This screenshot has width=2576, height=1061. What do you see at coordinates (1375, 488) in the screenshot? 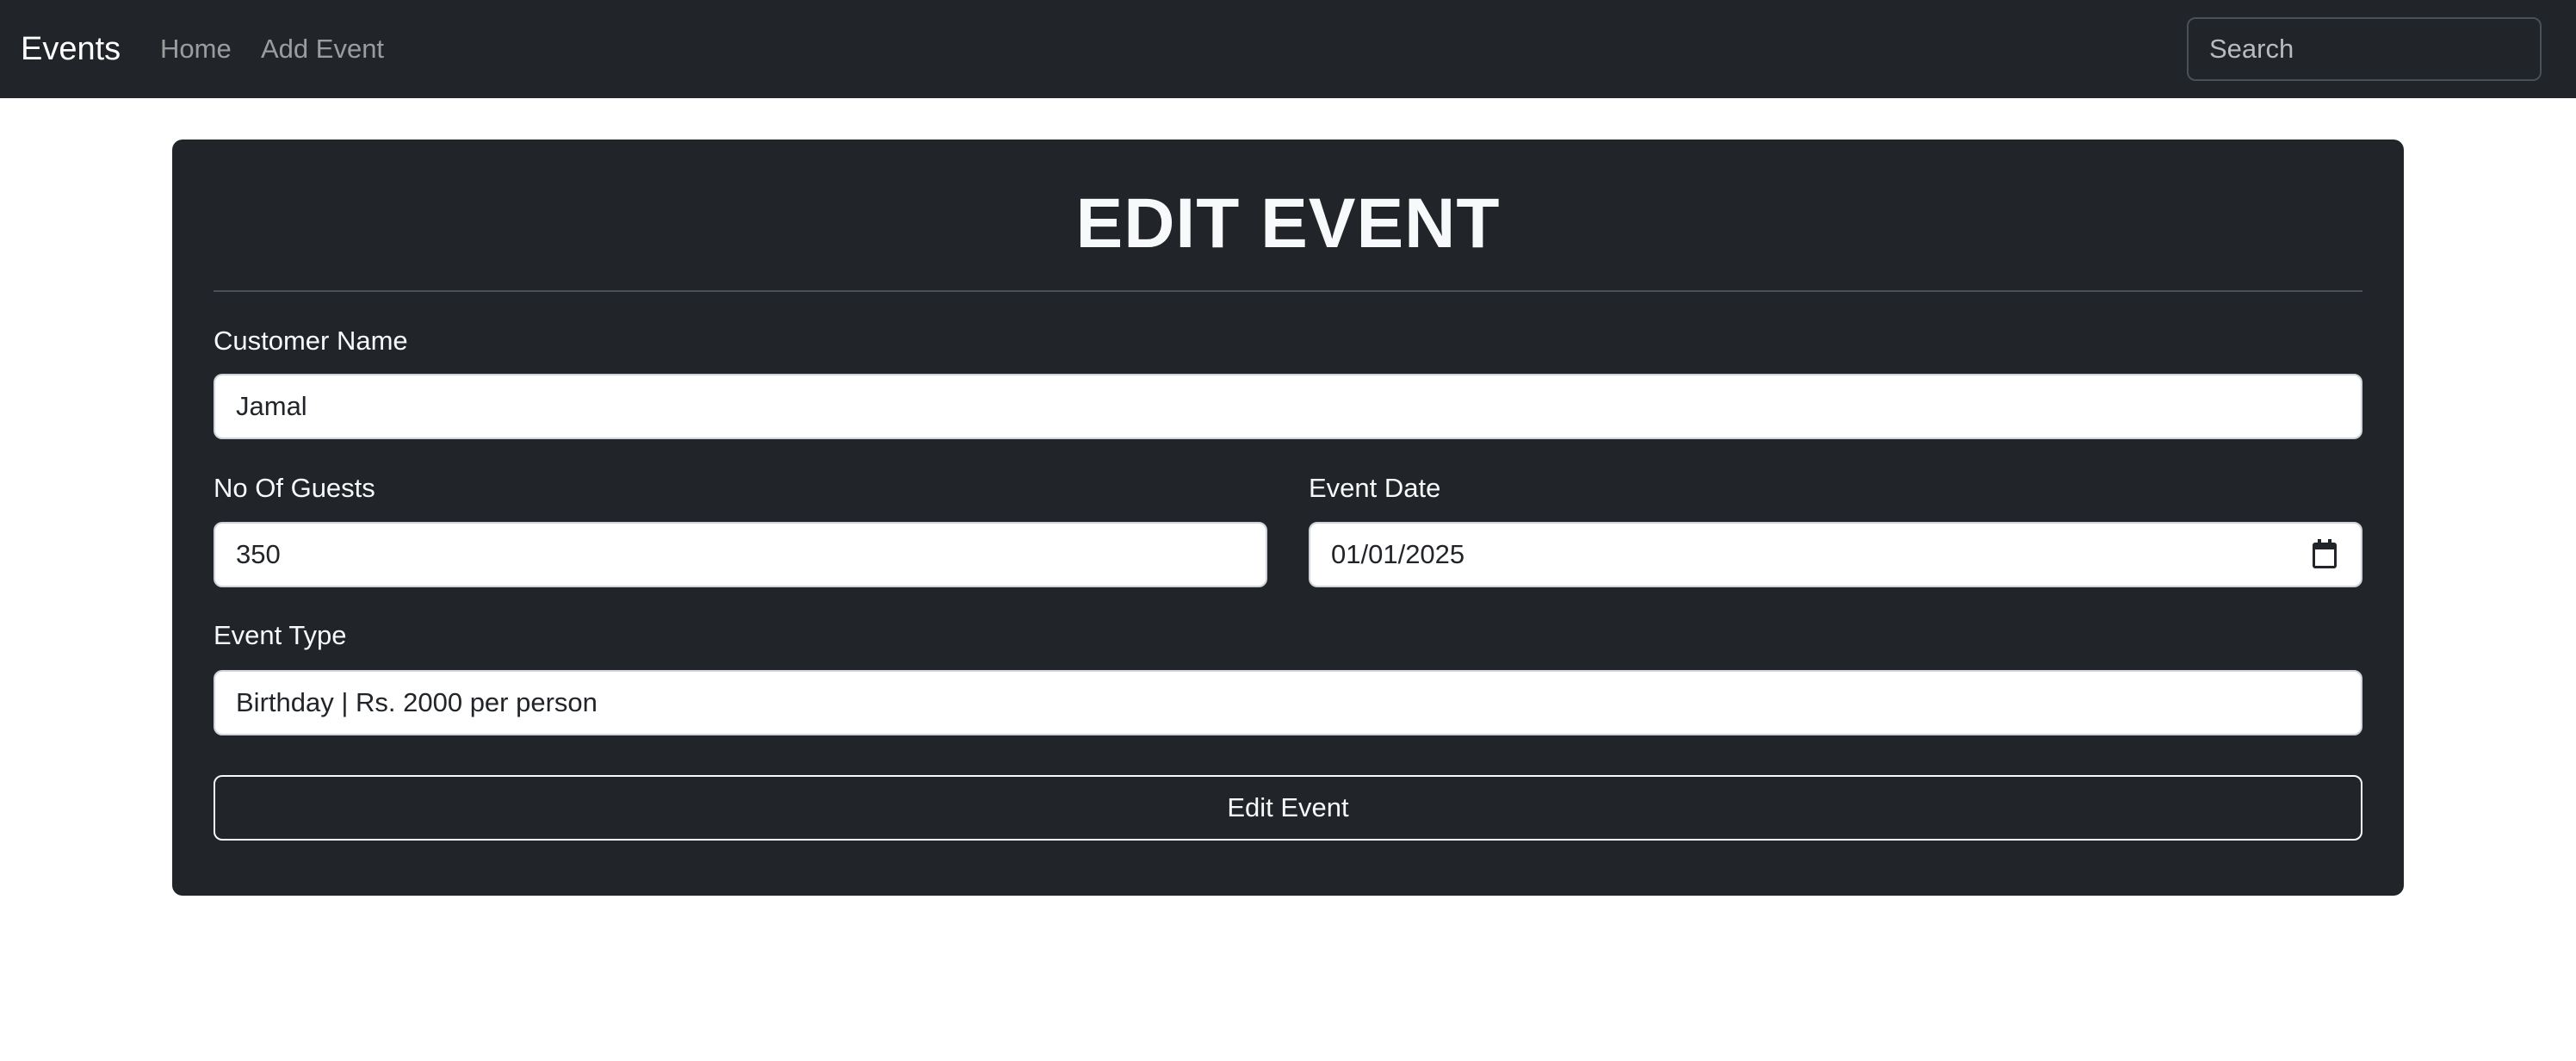
I see `event-date-label: Event Date` at bounding box center [1375, 488].